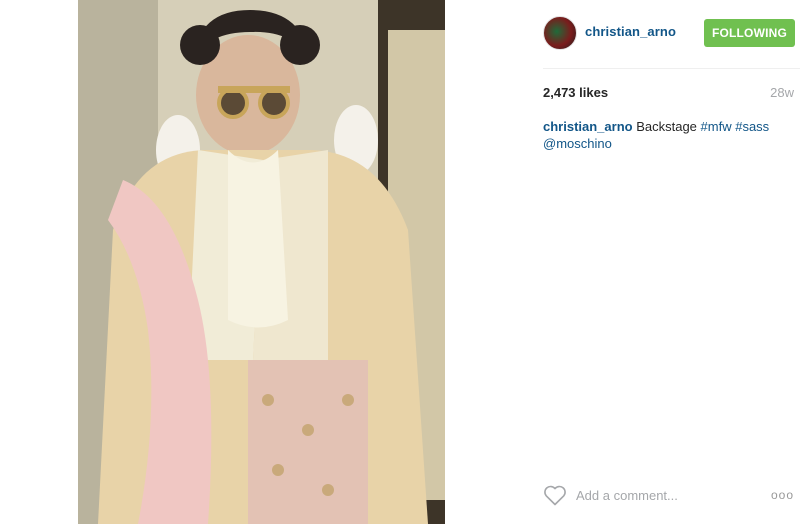  What do you see at coordinates (560, 33) in the screenshot?
I see `avatar` at bounding box center [560, 33].